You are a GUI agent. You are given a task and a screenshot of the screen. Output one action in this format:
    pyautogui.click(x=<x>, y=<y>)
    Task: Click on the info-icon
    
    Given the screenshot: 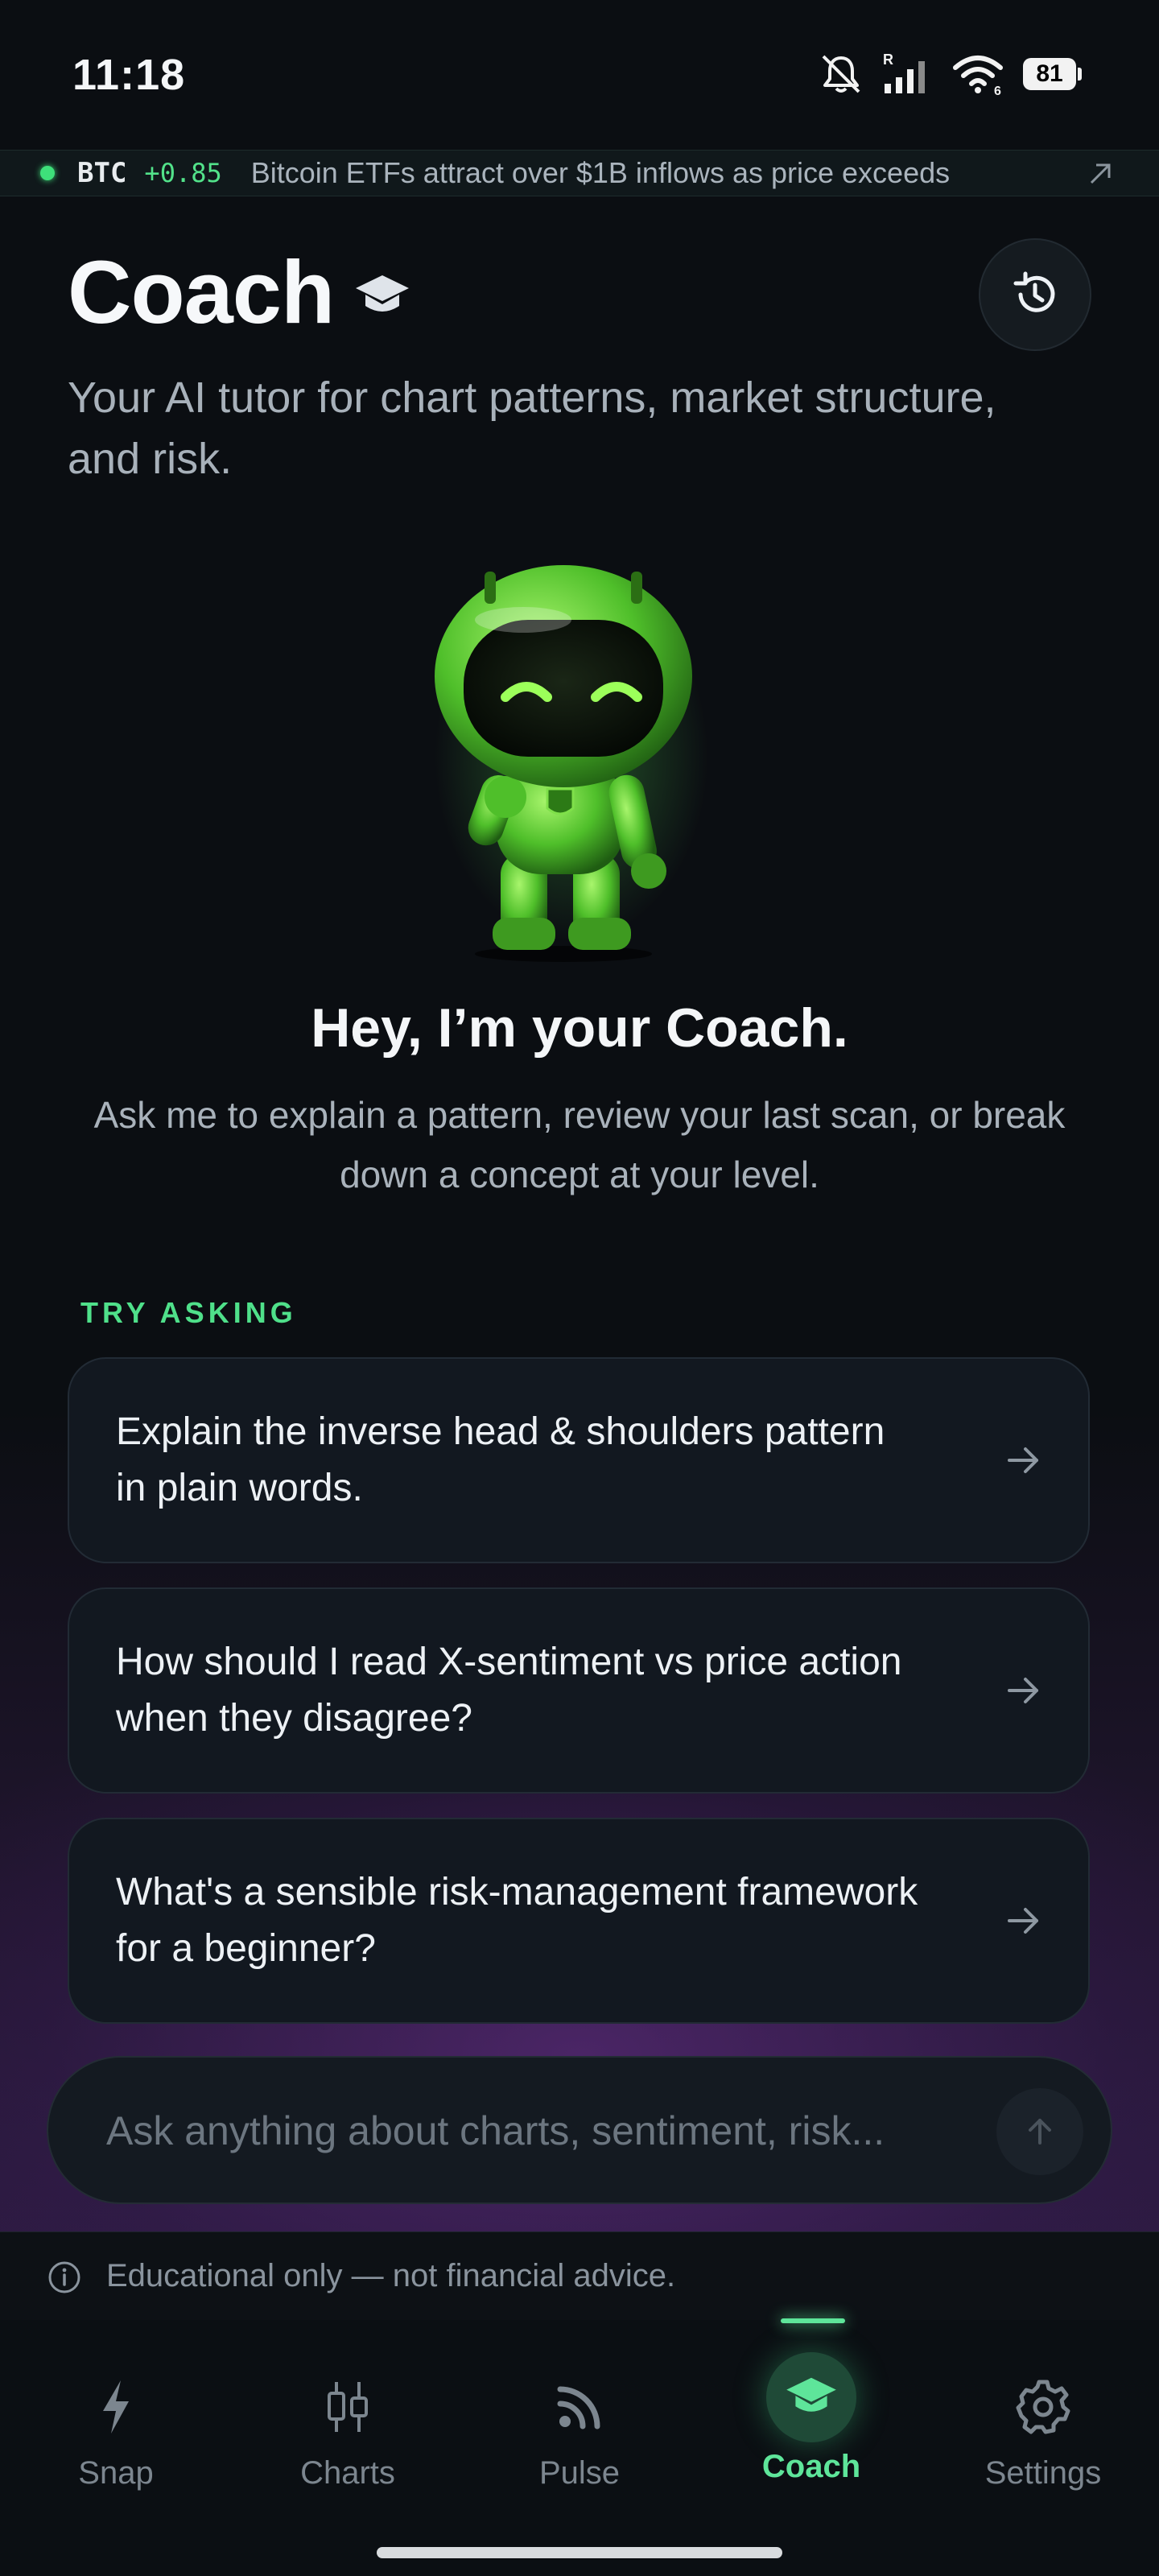 What is the action you would take?
    pyautogui.click(x=64, y=2277)
    